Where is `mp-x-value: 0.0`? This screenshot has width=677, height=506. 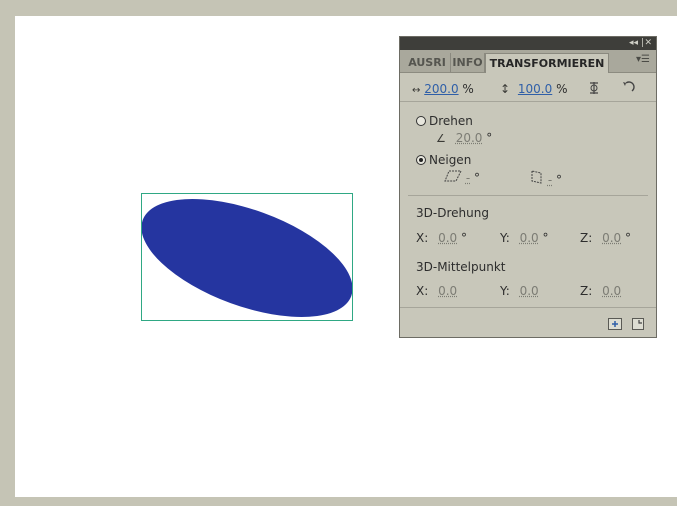 mp-x-value: 0.0 is located at coordinates (447, 291).